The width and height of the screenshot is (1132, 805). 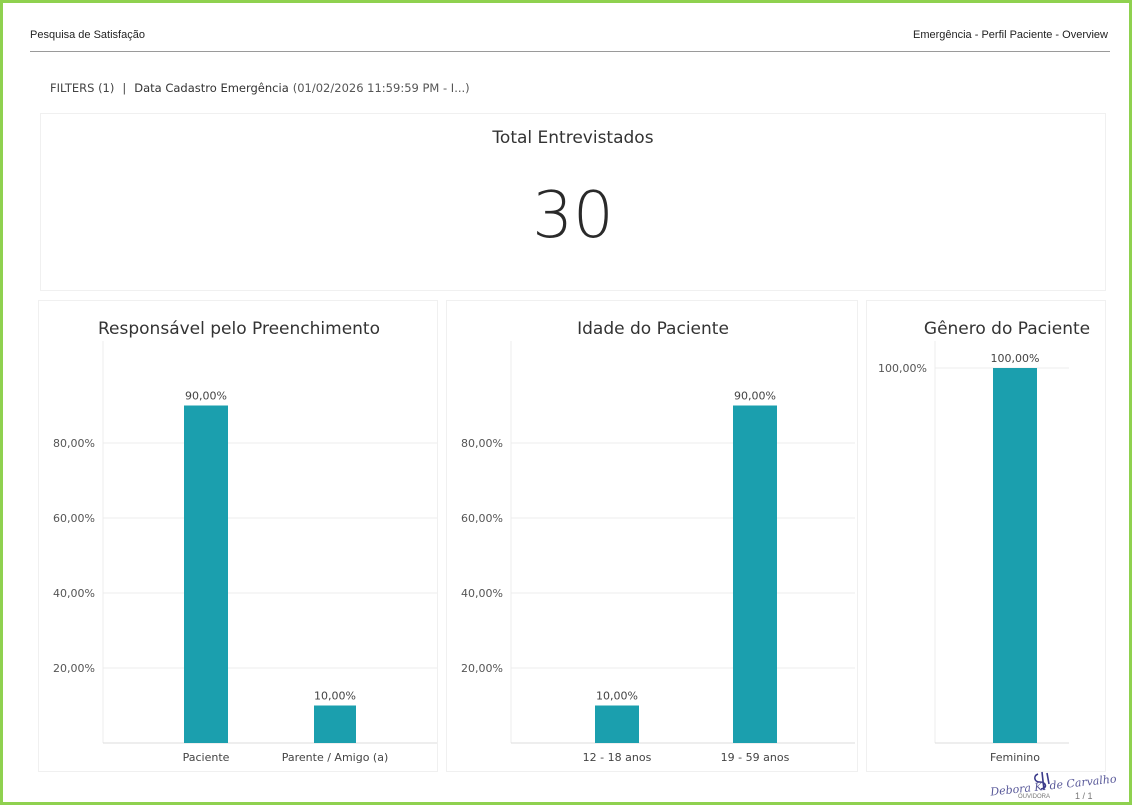 I want to click on data-label-genero-0: 100,00%, so click(x=1015, y=358).